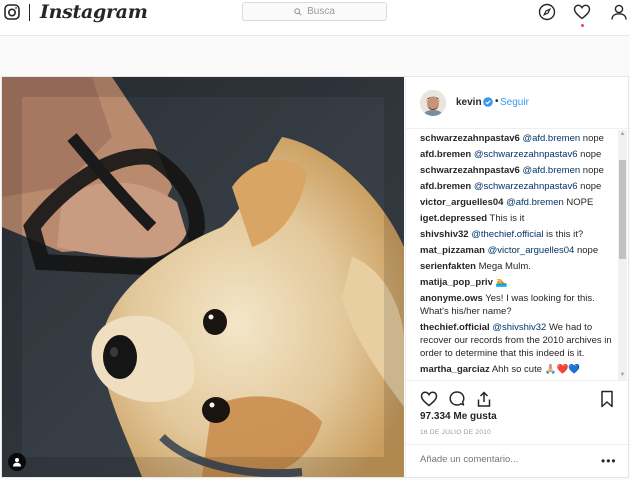 Image resolution: width=630 pixels, height=480 pixels. What do you see at coordinates (448, 266) in the screenshot?
I see `comment-username: serienfakten` at bounding box center [448, 266].